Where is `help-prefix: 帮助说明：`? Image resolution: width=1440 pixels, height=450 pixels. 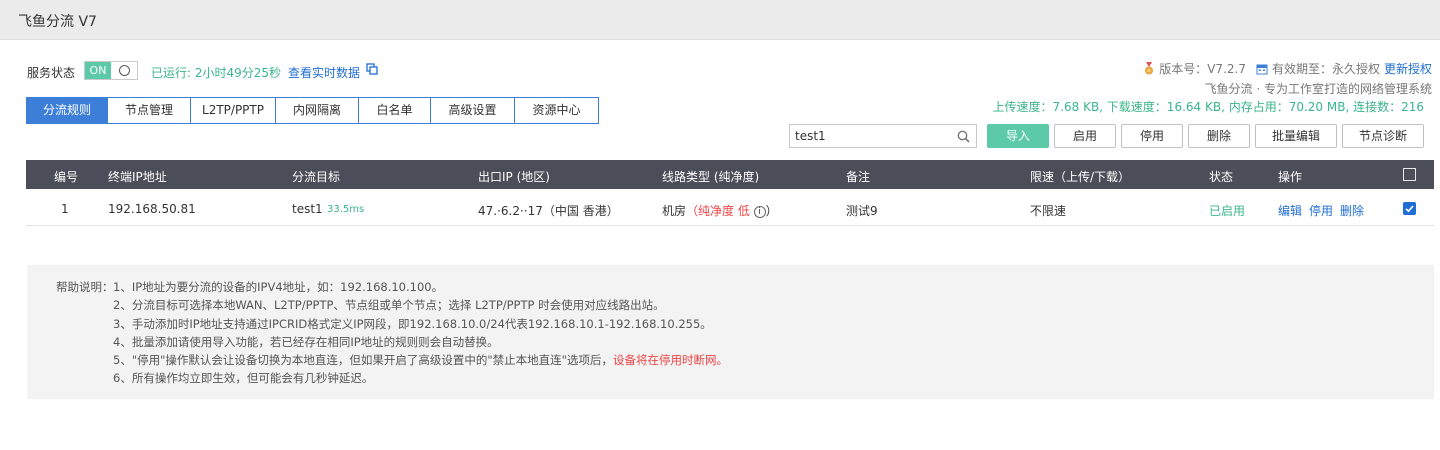
help-prefix: 帮助说明： is located at coordinates (85, 287).